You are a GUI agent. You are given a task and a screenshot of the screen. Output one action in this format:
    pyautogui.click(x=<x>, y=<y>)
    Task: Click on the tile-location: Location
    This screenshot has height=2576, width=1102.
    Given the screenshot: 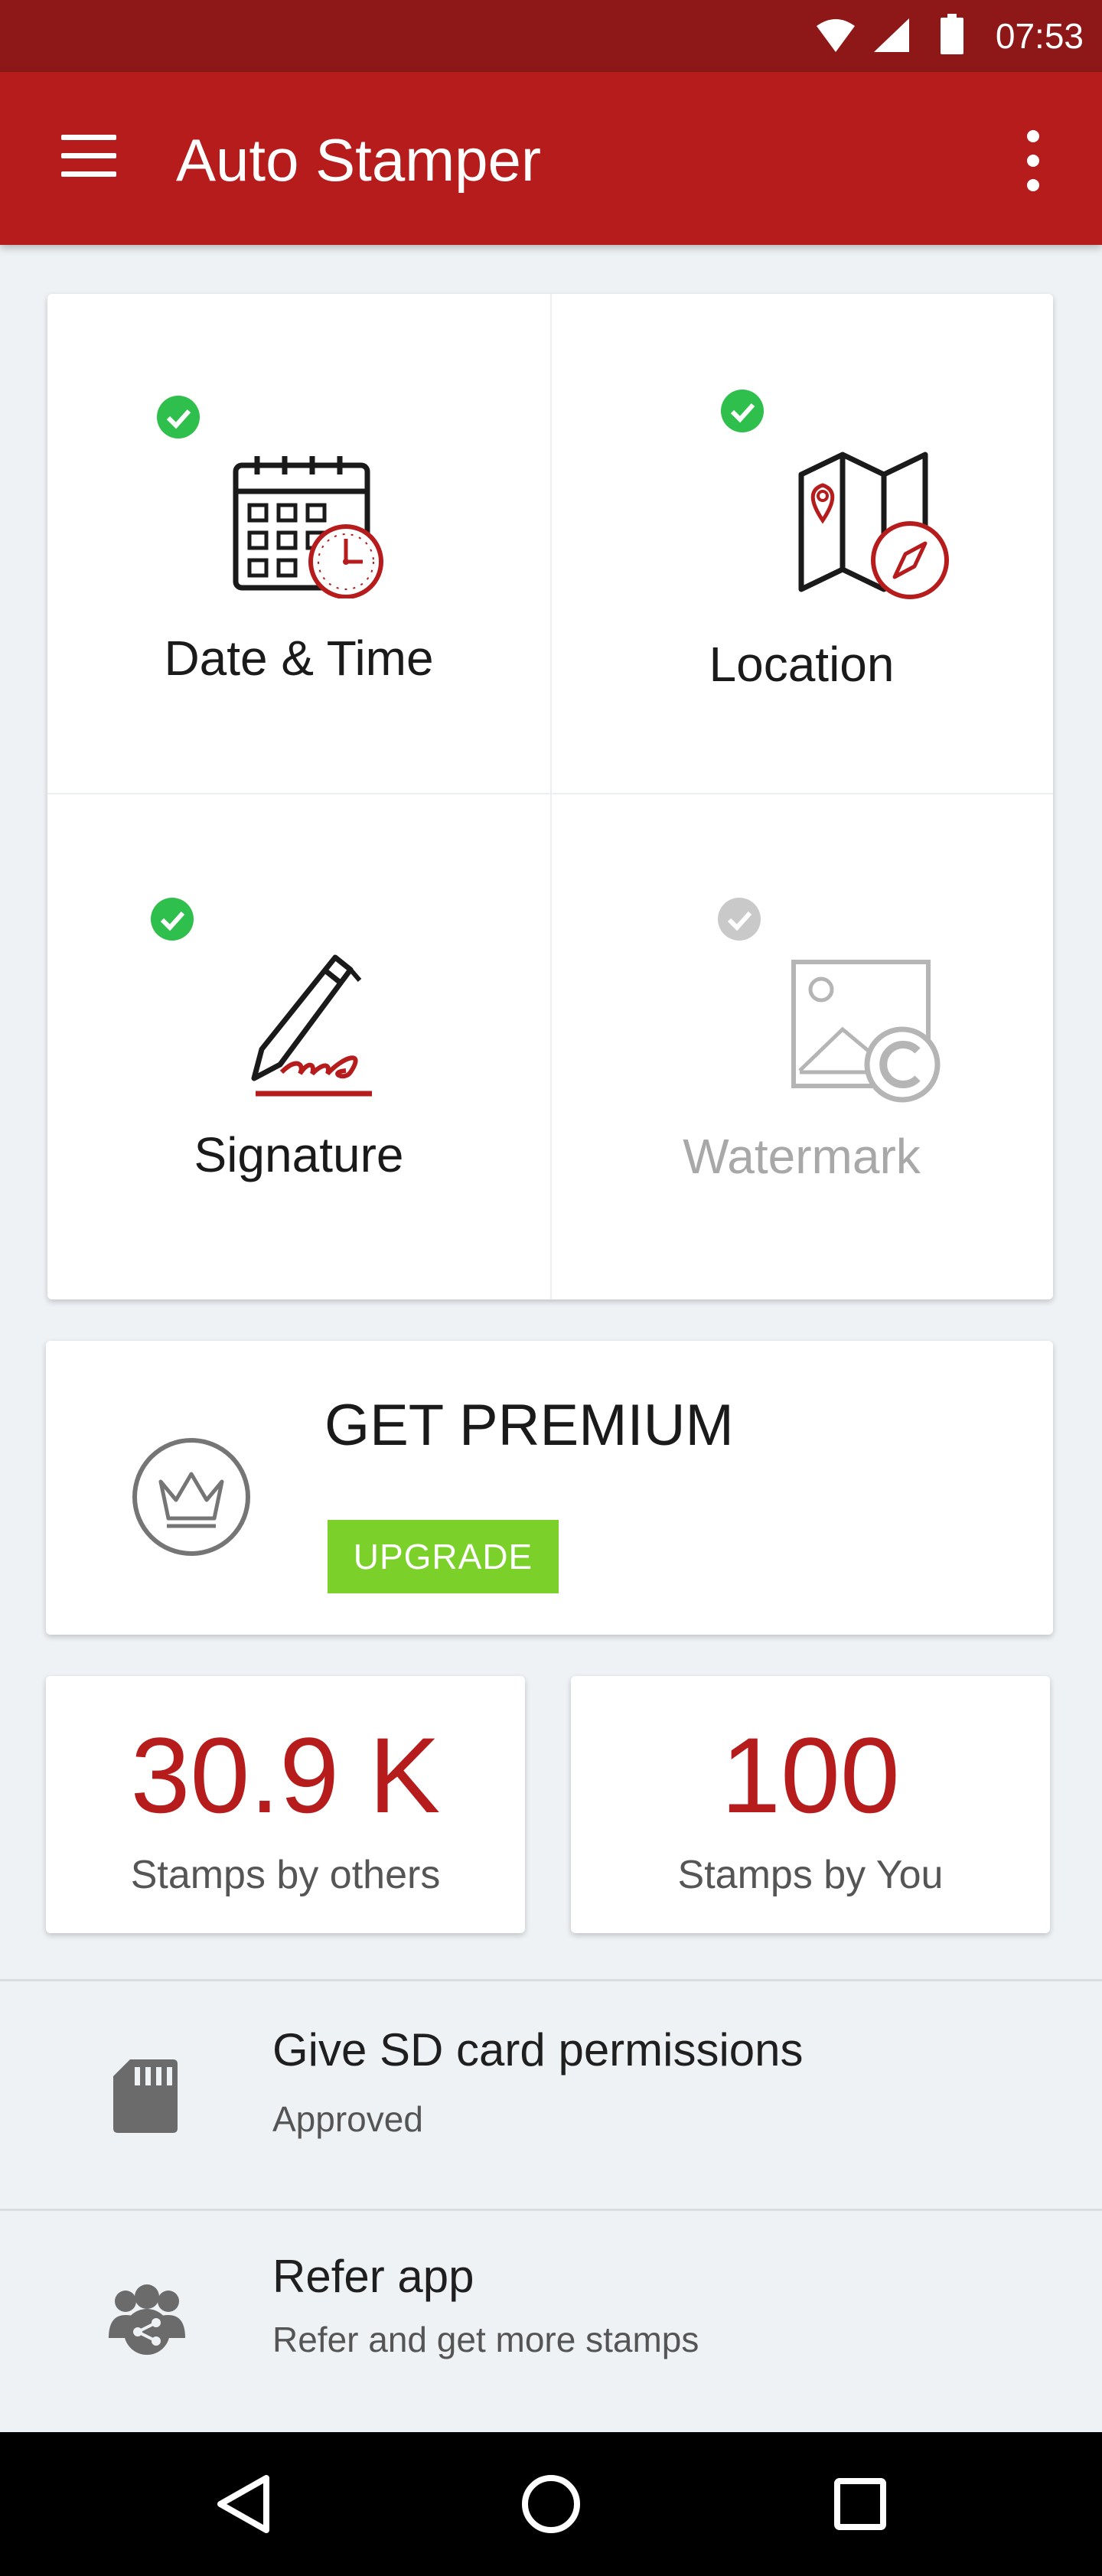 What is the action you would take?
    pyautogui.click(x=801, y=545)
    